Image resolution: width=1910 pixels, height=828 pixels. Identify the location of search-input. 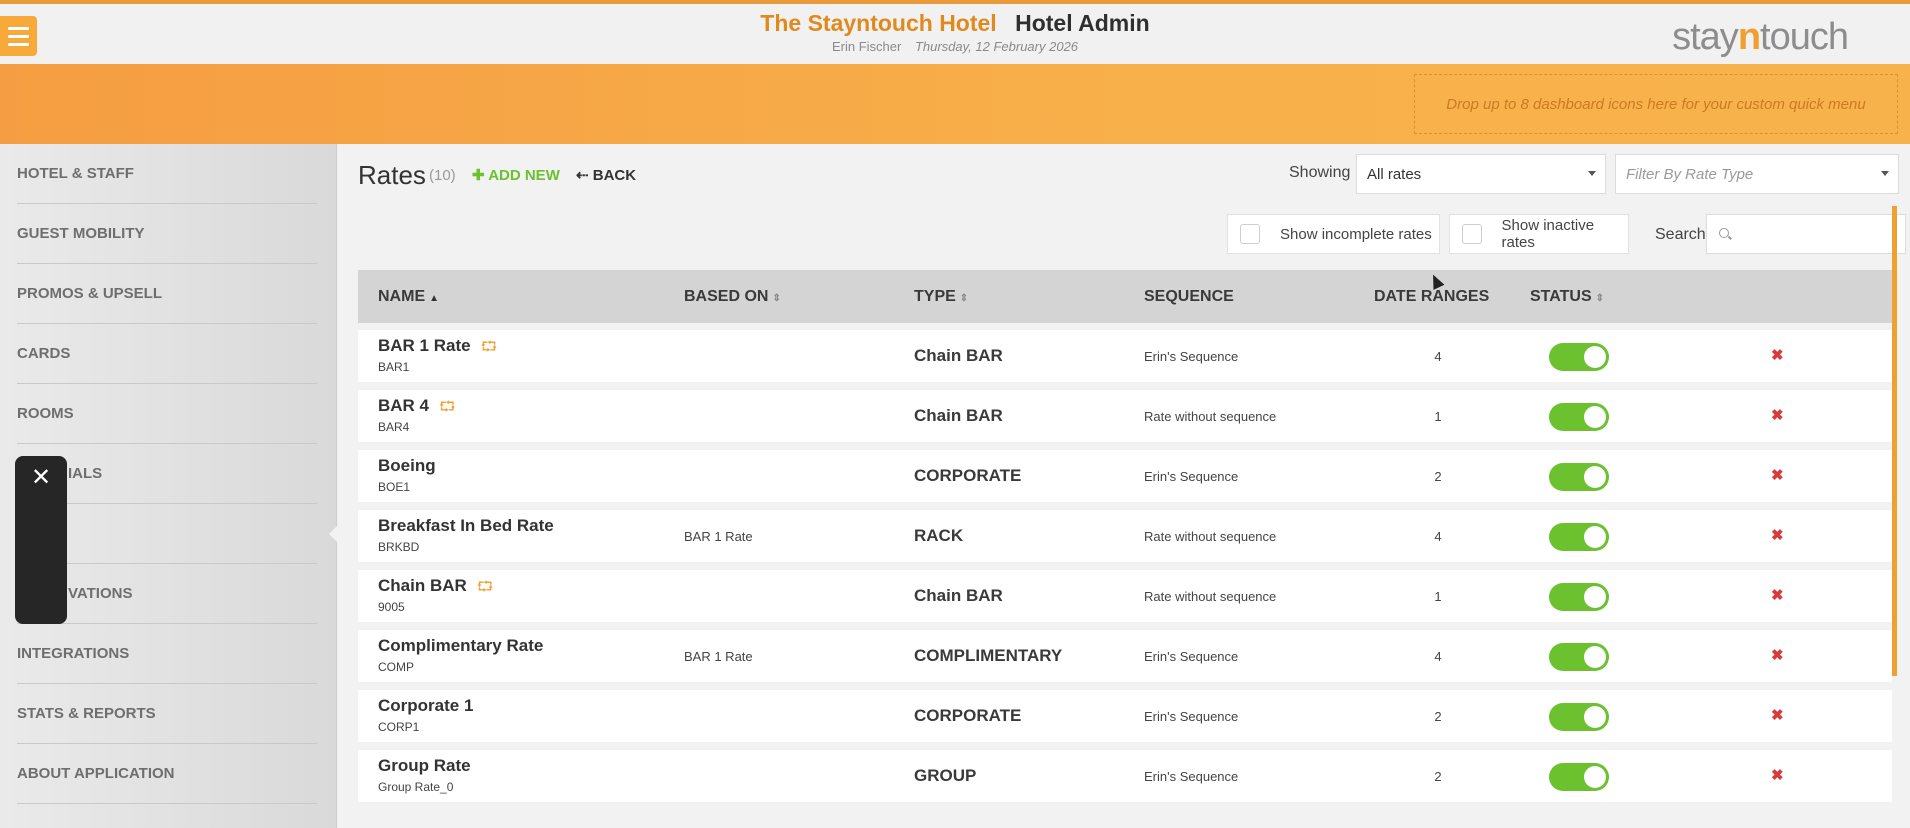
(1806, 234).